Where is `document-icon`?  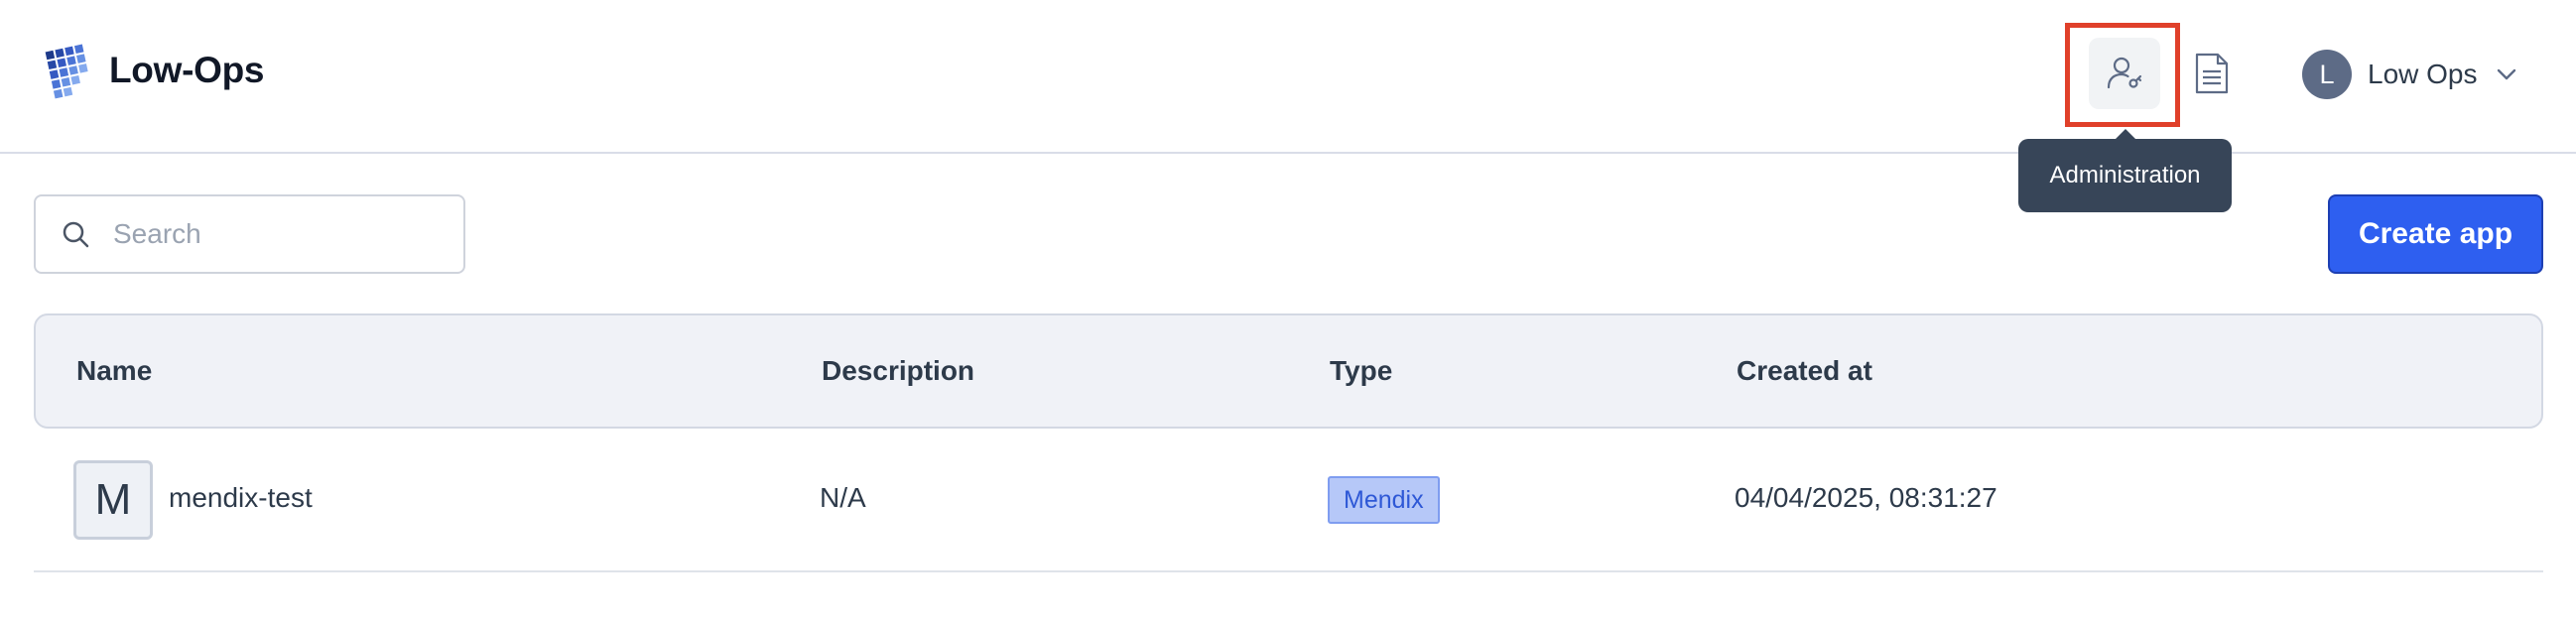
document-icon is located at coordinates (2212, 73).